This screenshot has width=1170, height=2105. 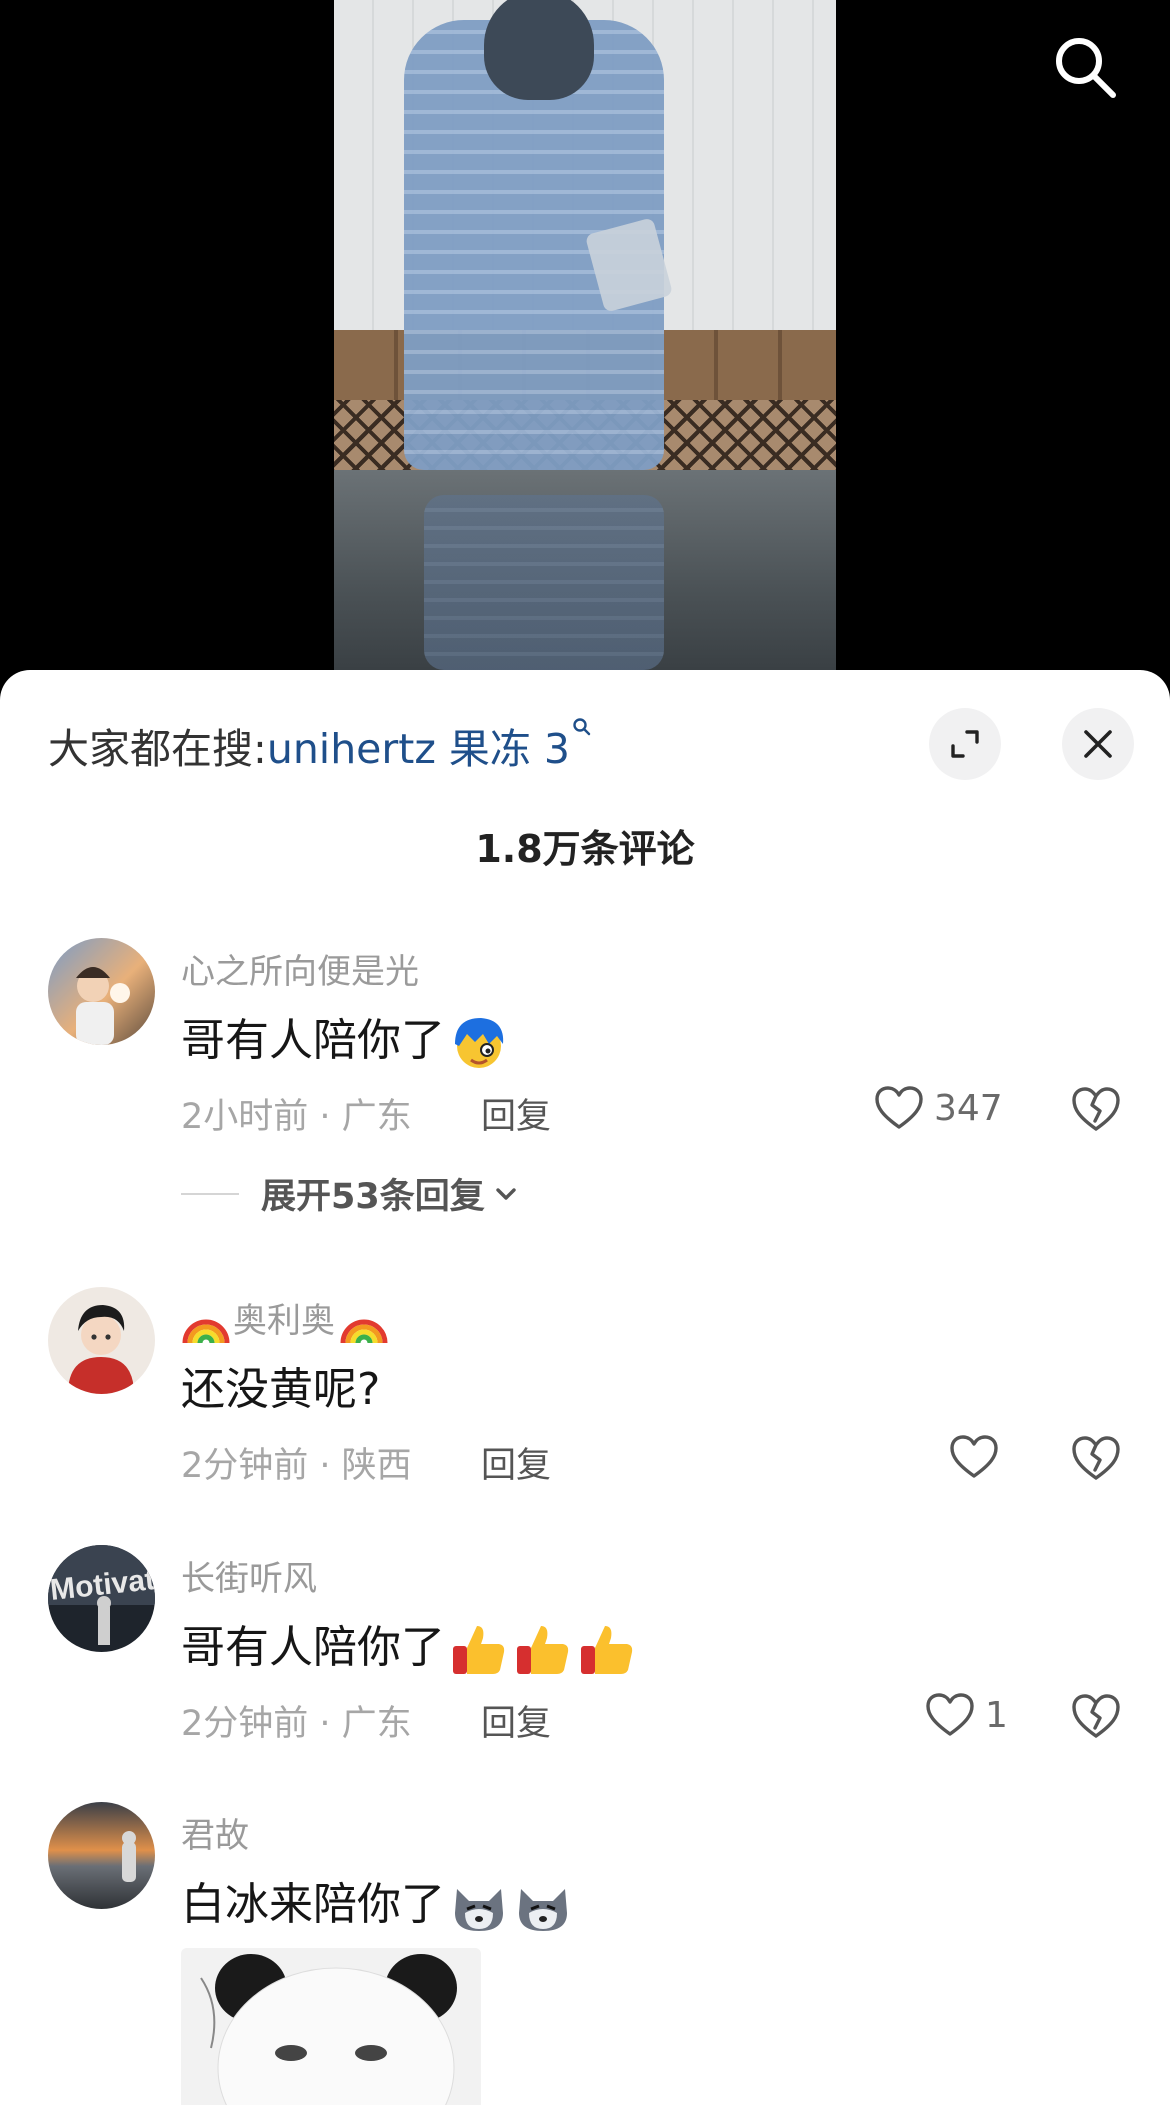 I want to click on video-person-head, so click(x=539, y=50).